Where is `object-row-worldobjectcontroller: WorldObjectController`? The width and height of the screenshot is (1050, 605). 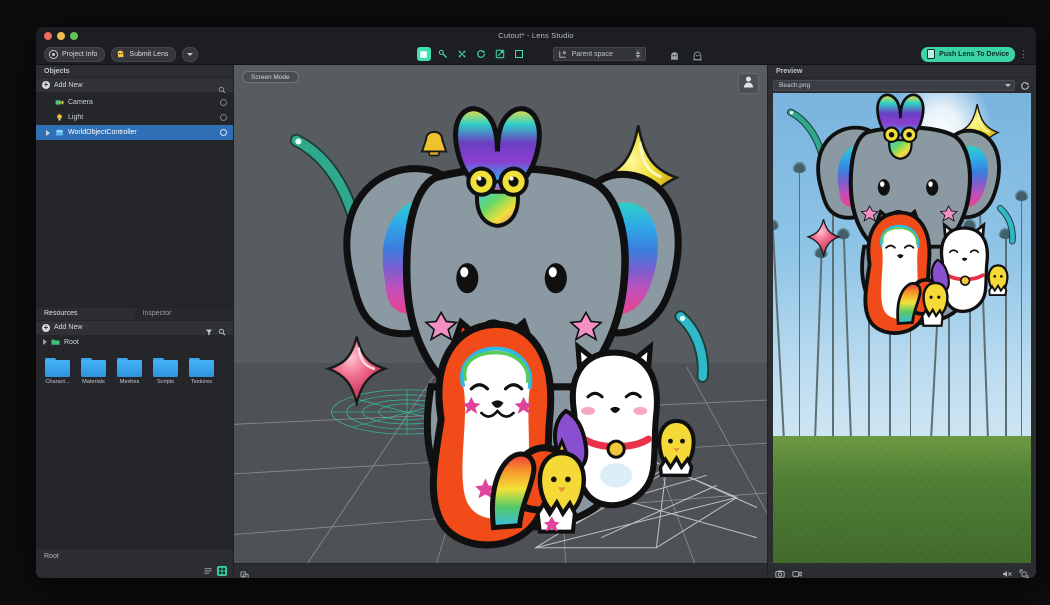
object-row-worldobjectcontroller: WorldObjectController is located at coordinates (134, 132).